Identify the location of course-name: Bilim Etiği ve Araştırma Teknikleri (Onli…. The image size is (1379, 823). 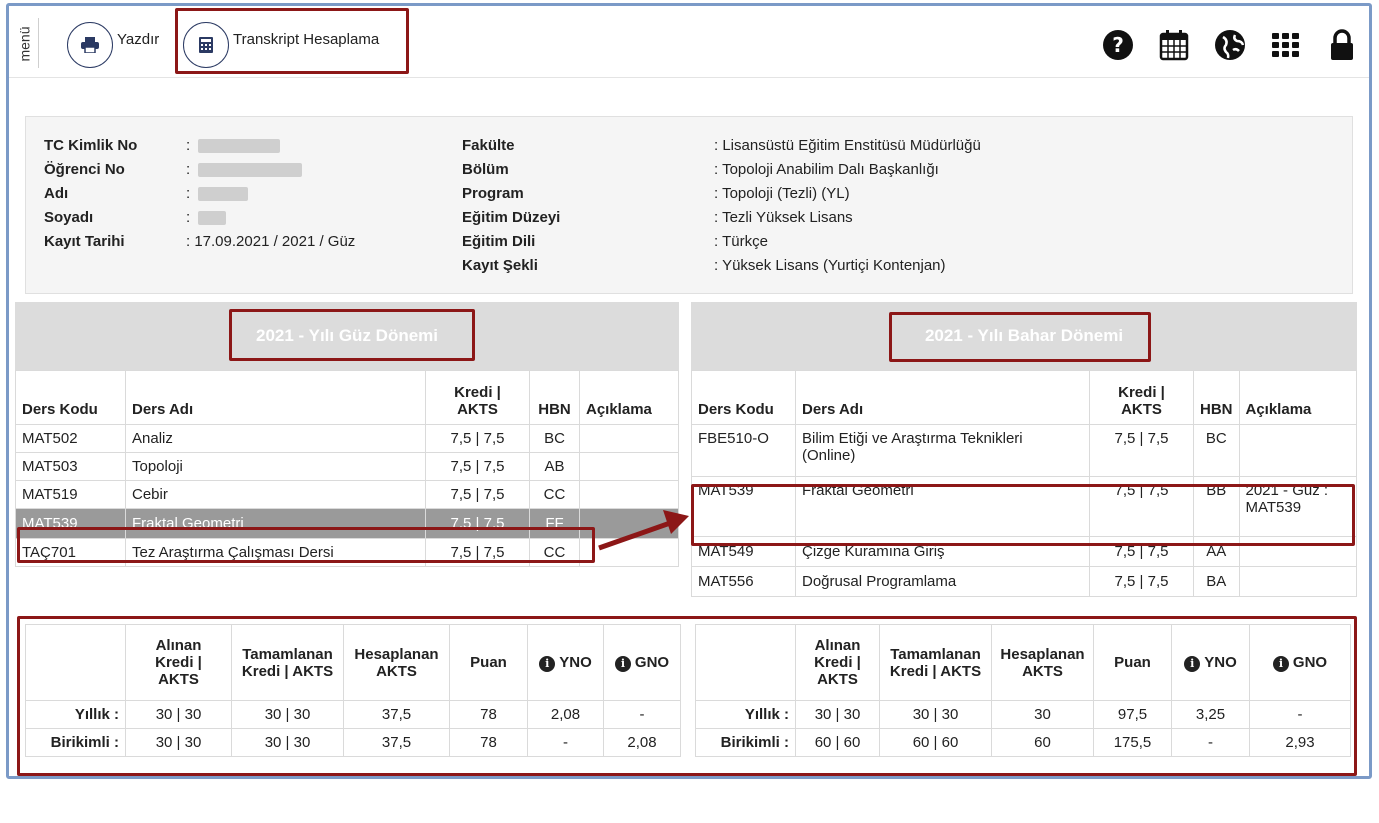
(942, 450).